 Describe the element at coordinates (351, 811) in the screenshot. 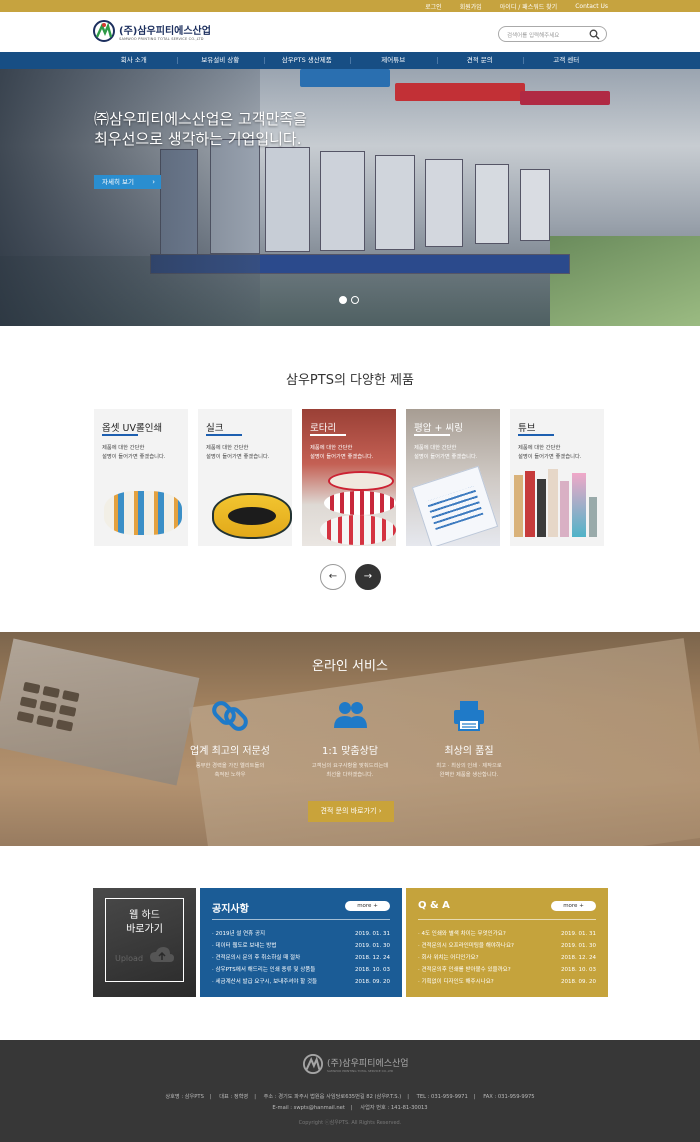

I see `quote-inquiry-button: 견적 문의 바로가기 ›` at that location.